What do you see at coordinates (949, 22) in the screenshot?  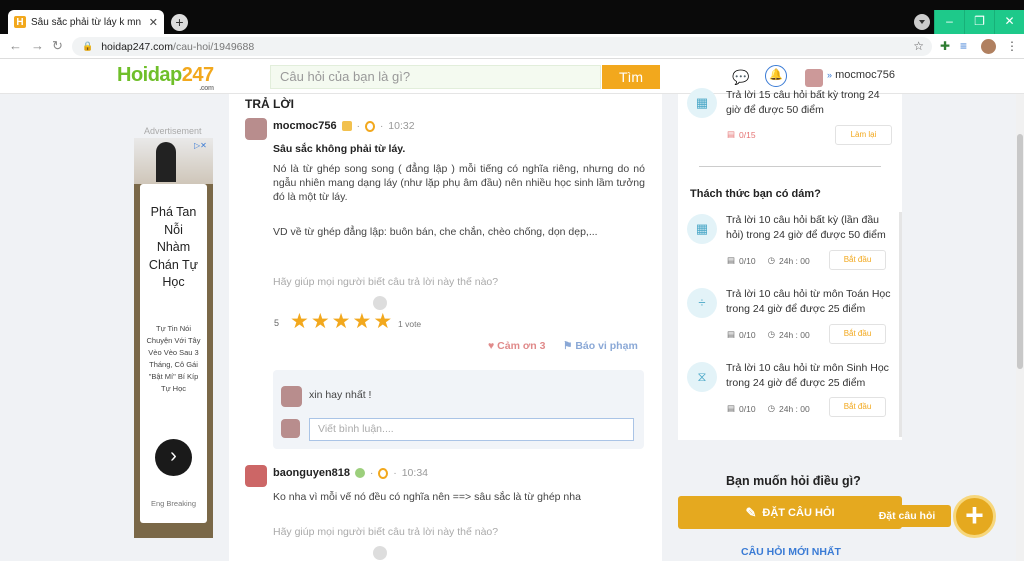 I see `minimize-button: –` at bounding box center [949, 22].